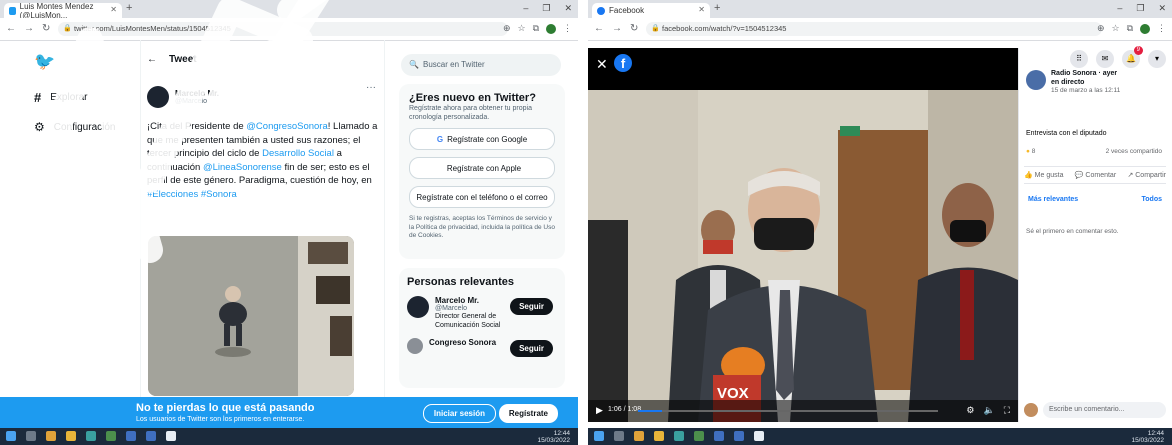 The width and height of the screenshot is (1172, 445). What do you see at coordinates (1134, 151) in the screenshot?
I see `shares-count: 2 veces compartido` at bounding box center [1134, 151].